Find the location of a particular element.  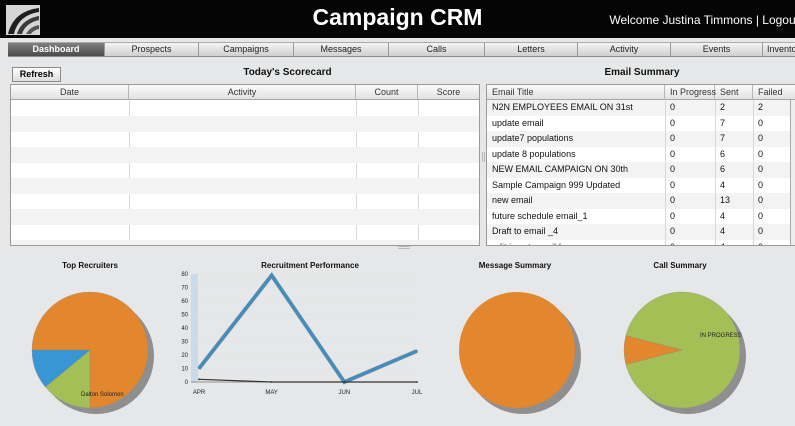

message-summary-pie is located at coordinates (520, 353).